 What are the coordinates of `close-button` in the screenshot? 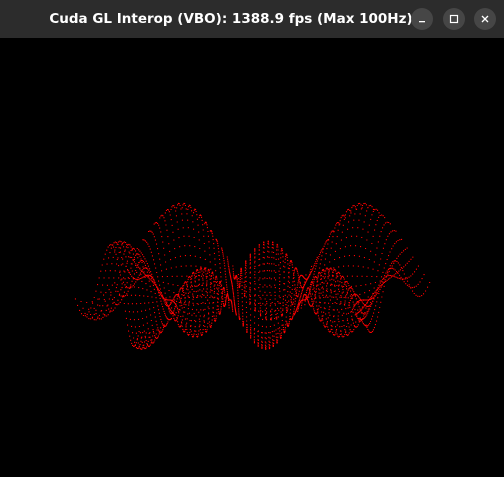 It's located at (485, 19).